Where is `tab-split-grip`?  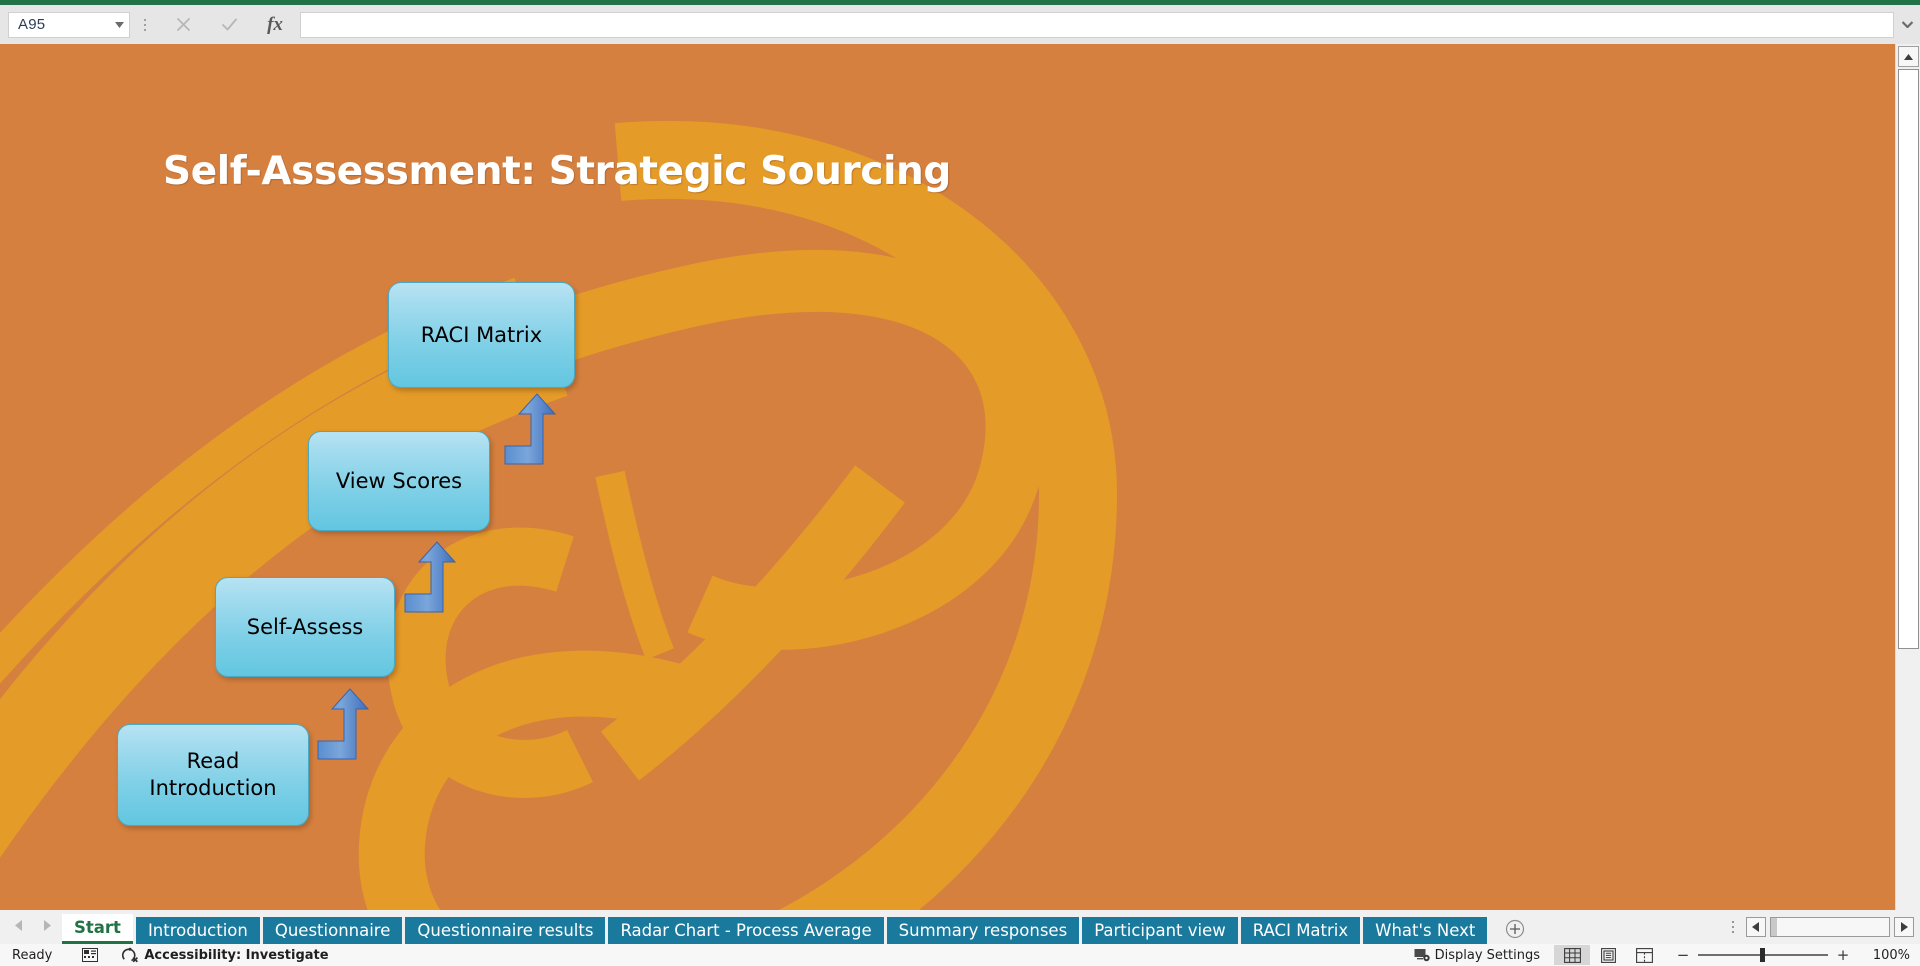 tab-split-grip is located at coordinates (1733, 927).